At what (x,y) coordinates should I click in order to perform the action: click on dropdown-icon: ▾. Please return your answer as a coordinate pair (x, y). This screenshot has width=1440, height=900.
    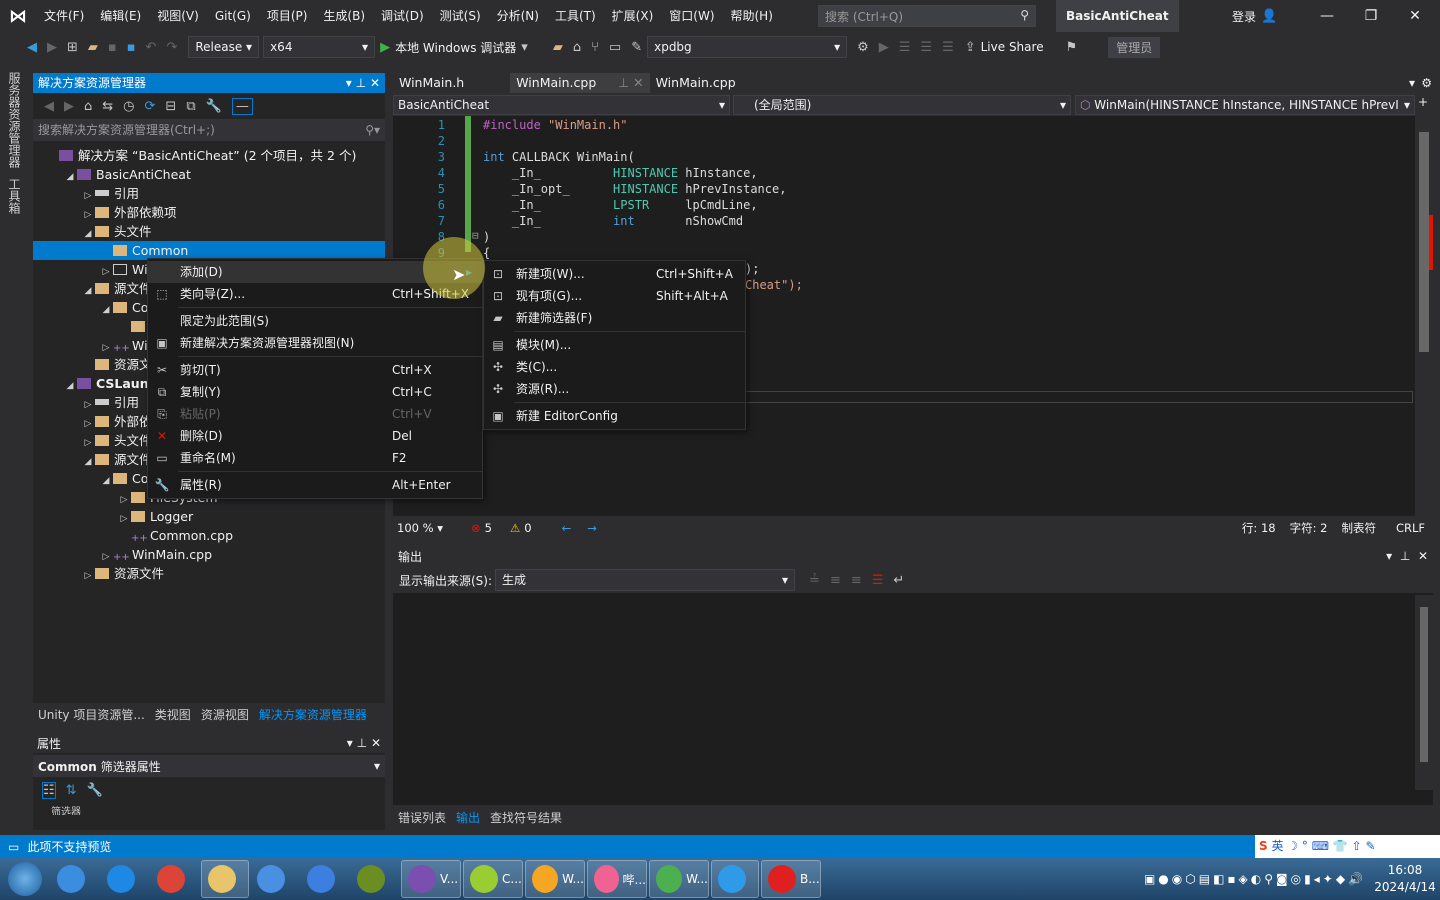
    Looking at the image, I should click on (1389, 556).